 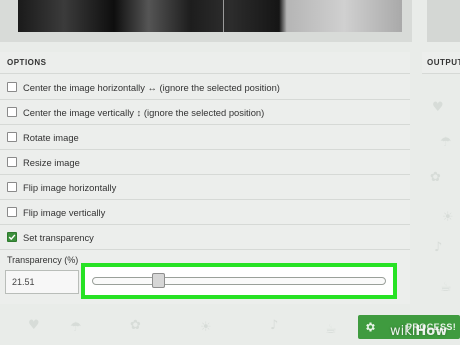 I want to click on output-preview, so click(x=443, y=21).